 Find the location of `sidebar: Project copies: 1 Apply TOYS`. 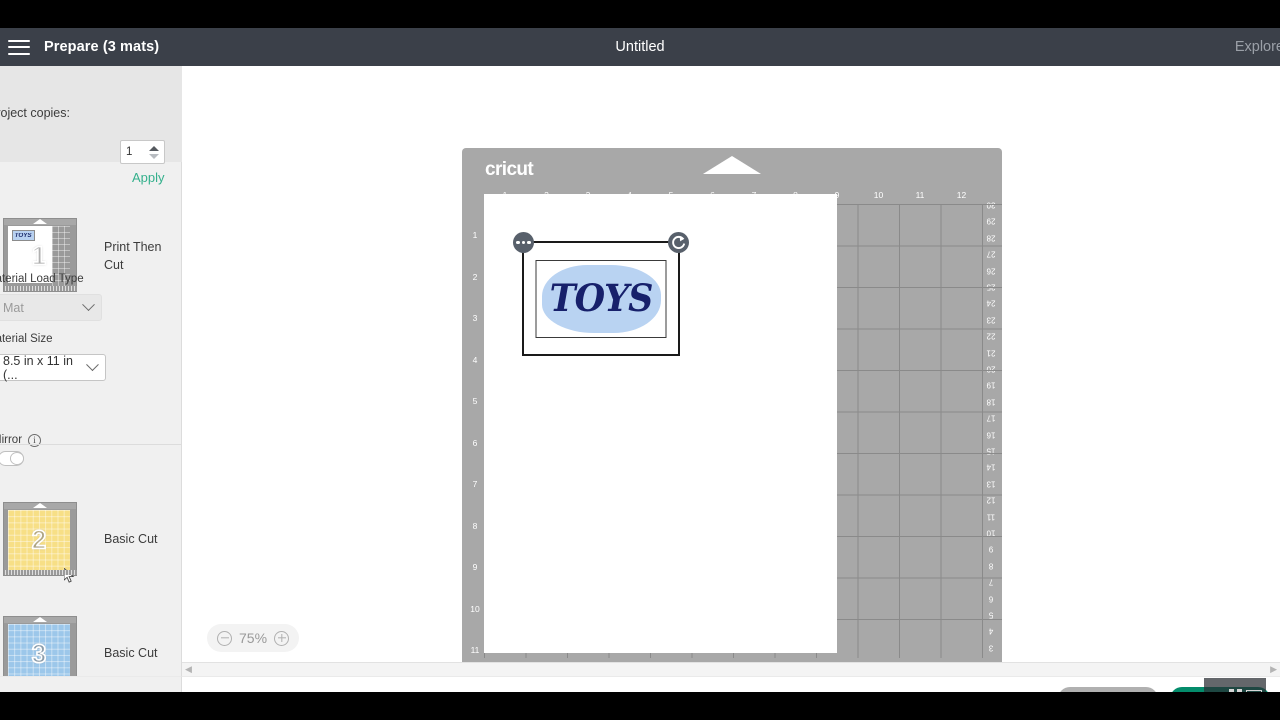

sidebar: Project copies: 1 Apply TOYS is located at coordinates (91, 379).